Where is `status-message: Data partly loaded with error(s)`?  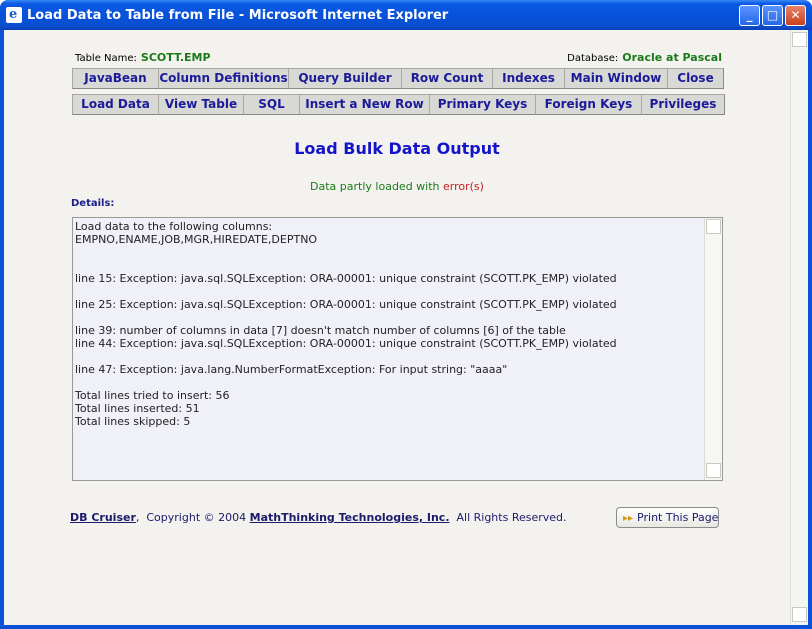
status-message: Data partly loaded with error(s) is located at coordinates (397, 186).